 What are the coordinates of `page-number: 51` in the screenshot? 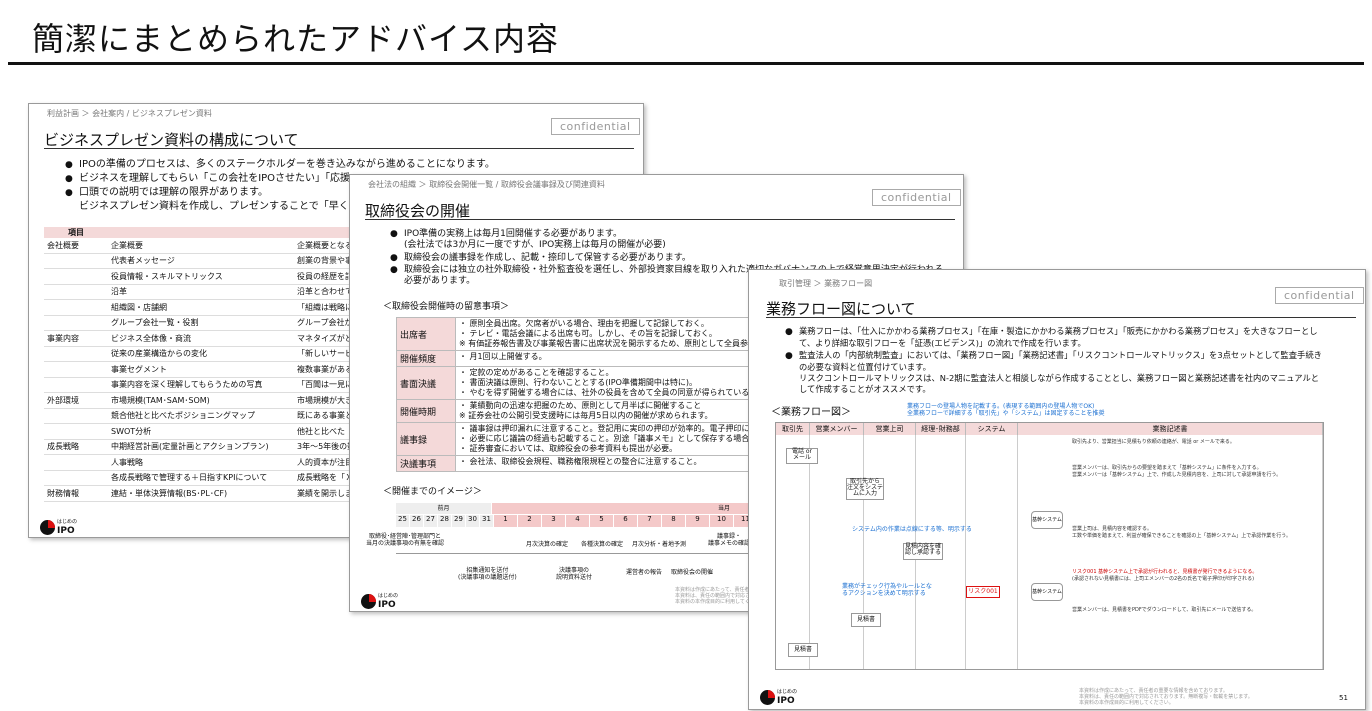 It's located at (1343, 698).